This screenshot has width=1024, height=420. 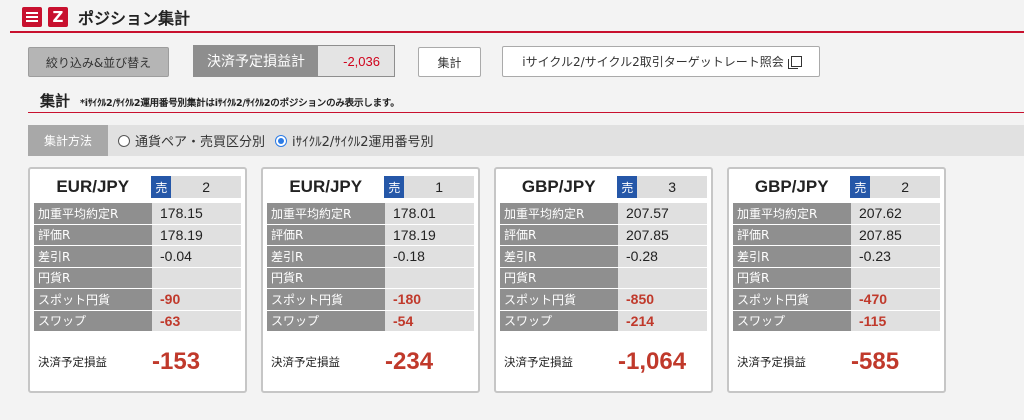 What do you see at coordinates (836, 187) in the screenshot?
I see `card-header: GBP/JPY 売 2` at bounding box center [836, 187].